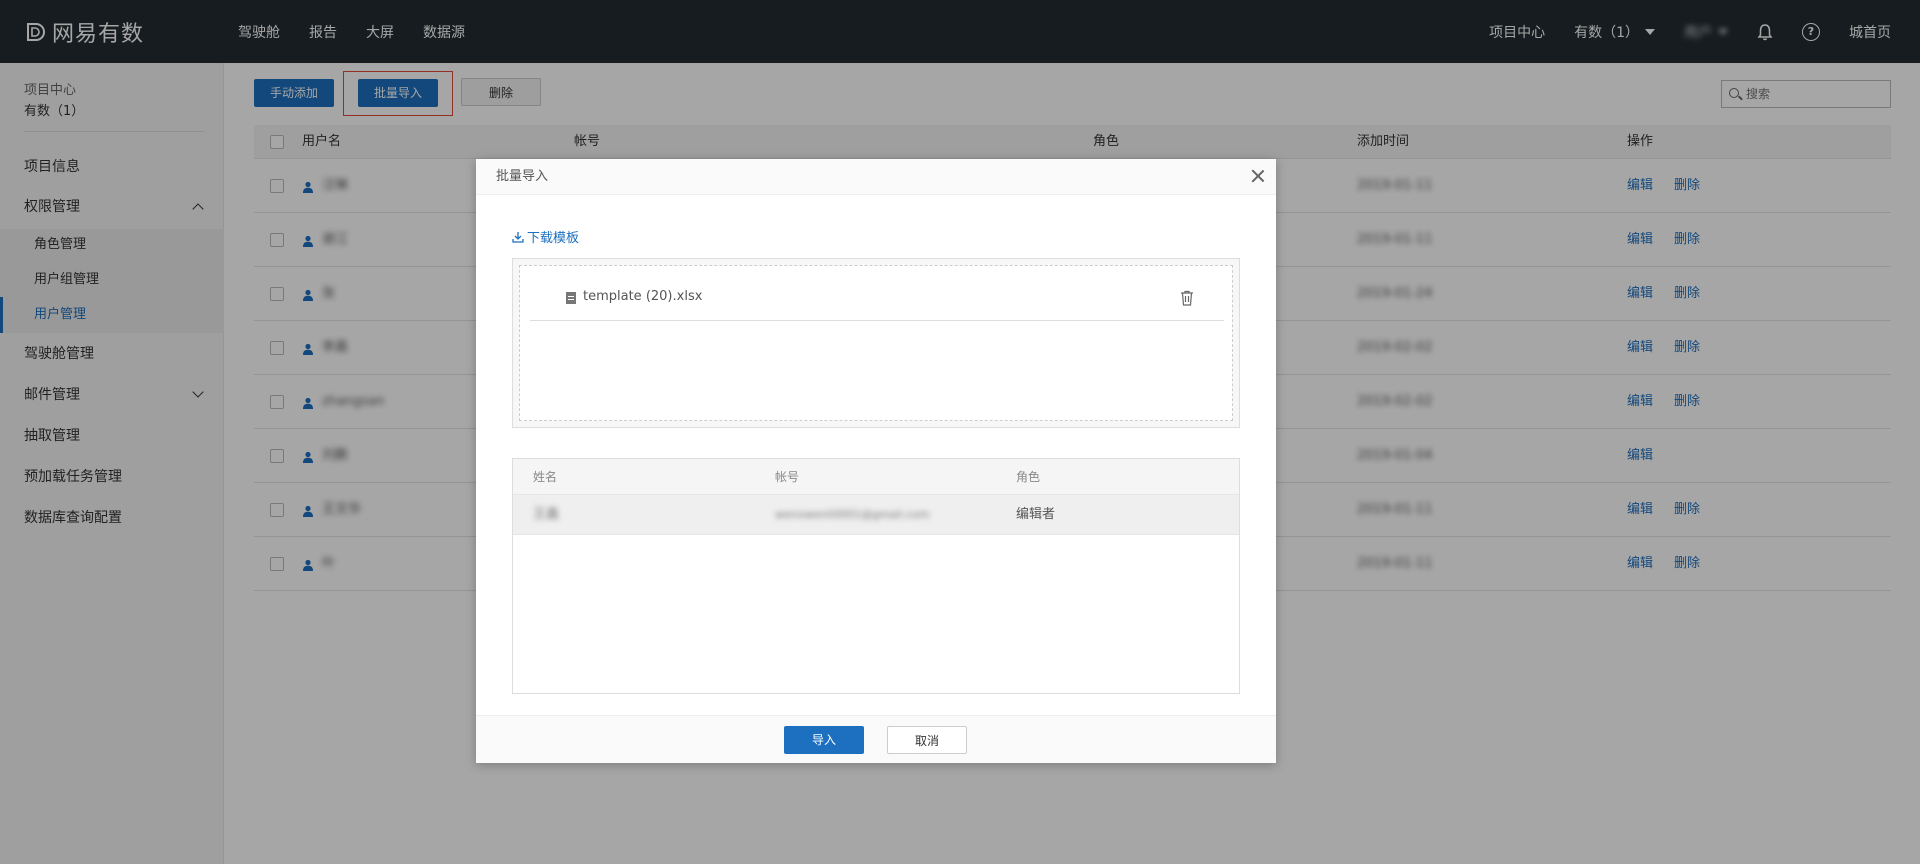 The image size is (1920, 864). What do you see at coordinates (876, 576) in the screenshot?
I see `import-preview-table: 姓名 帐号 角色 王鑫 wenxwenli0001@gmail.com 编辑者` at bounding box center [876, 576].